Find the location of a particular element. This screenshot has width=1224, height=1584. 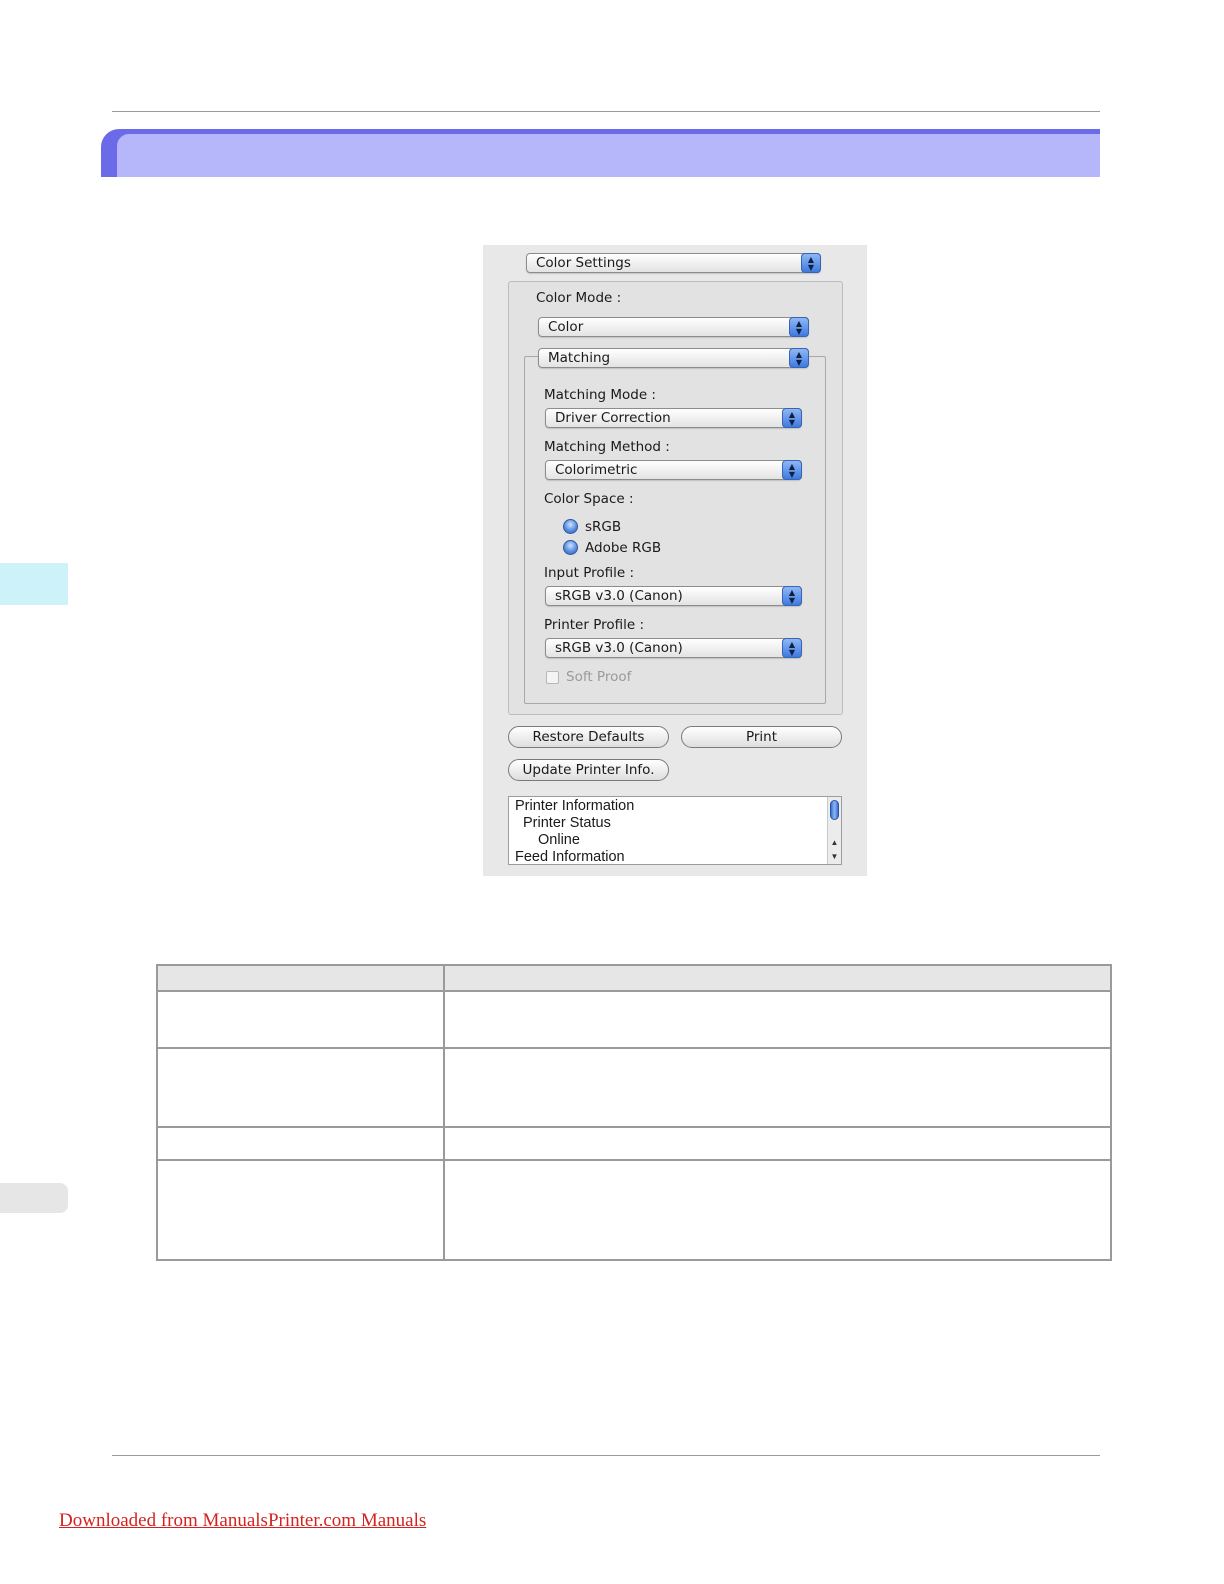

color-space-label: Color Space : is located at coordinates (589, 499).